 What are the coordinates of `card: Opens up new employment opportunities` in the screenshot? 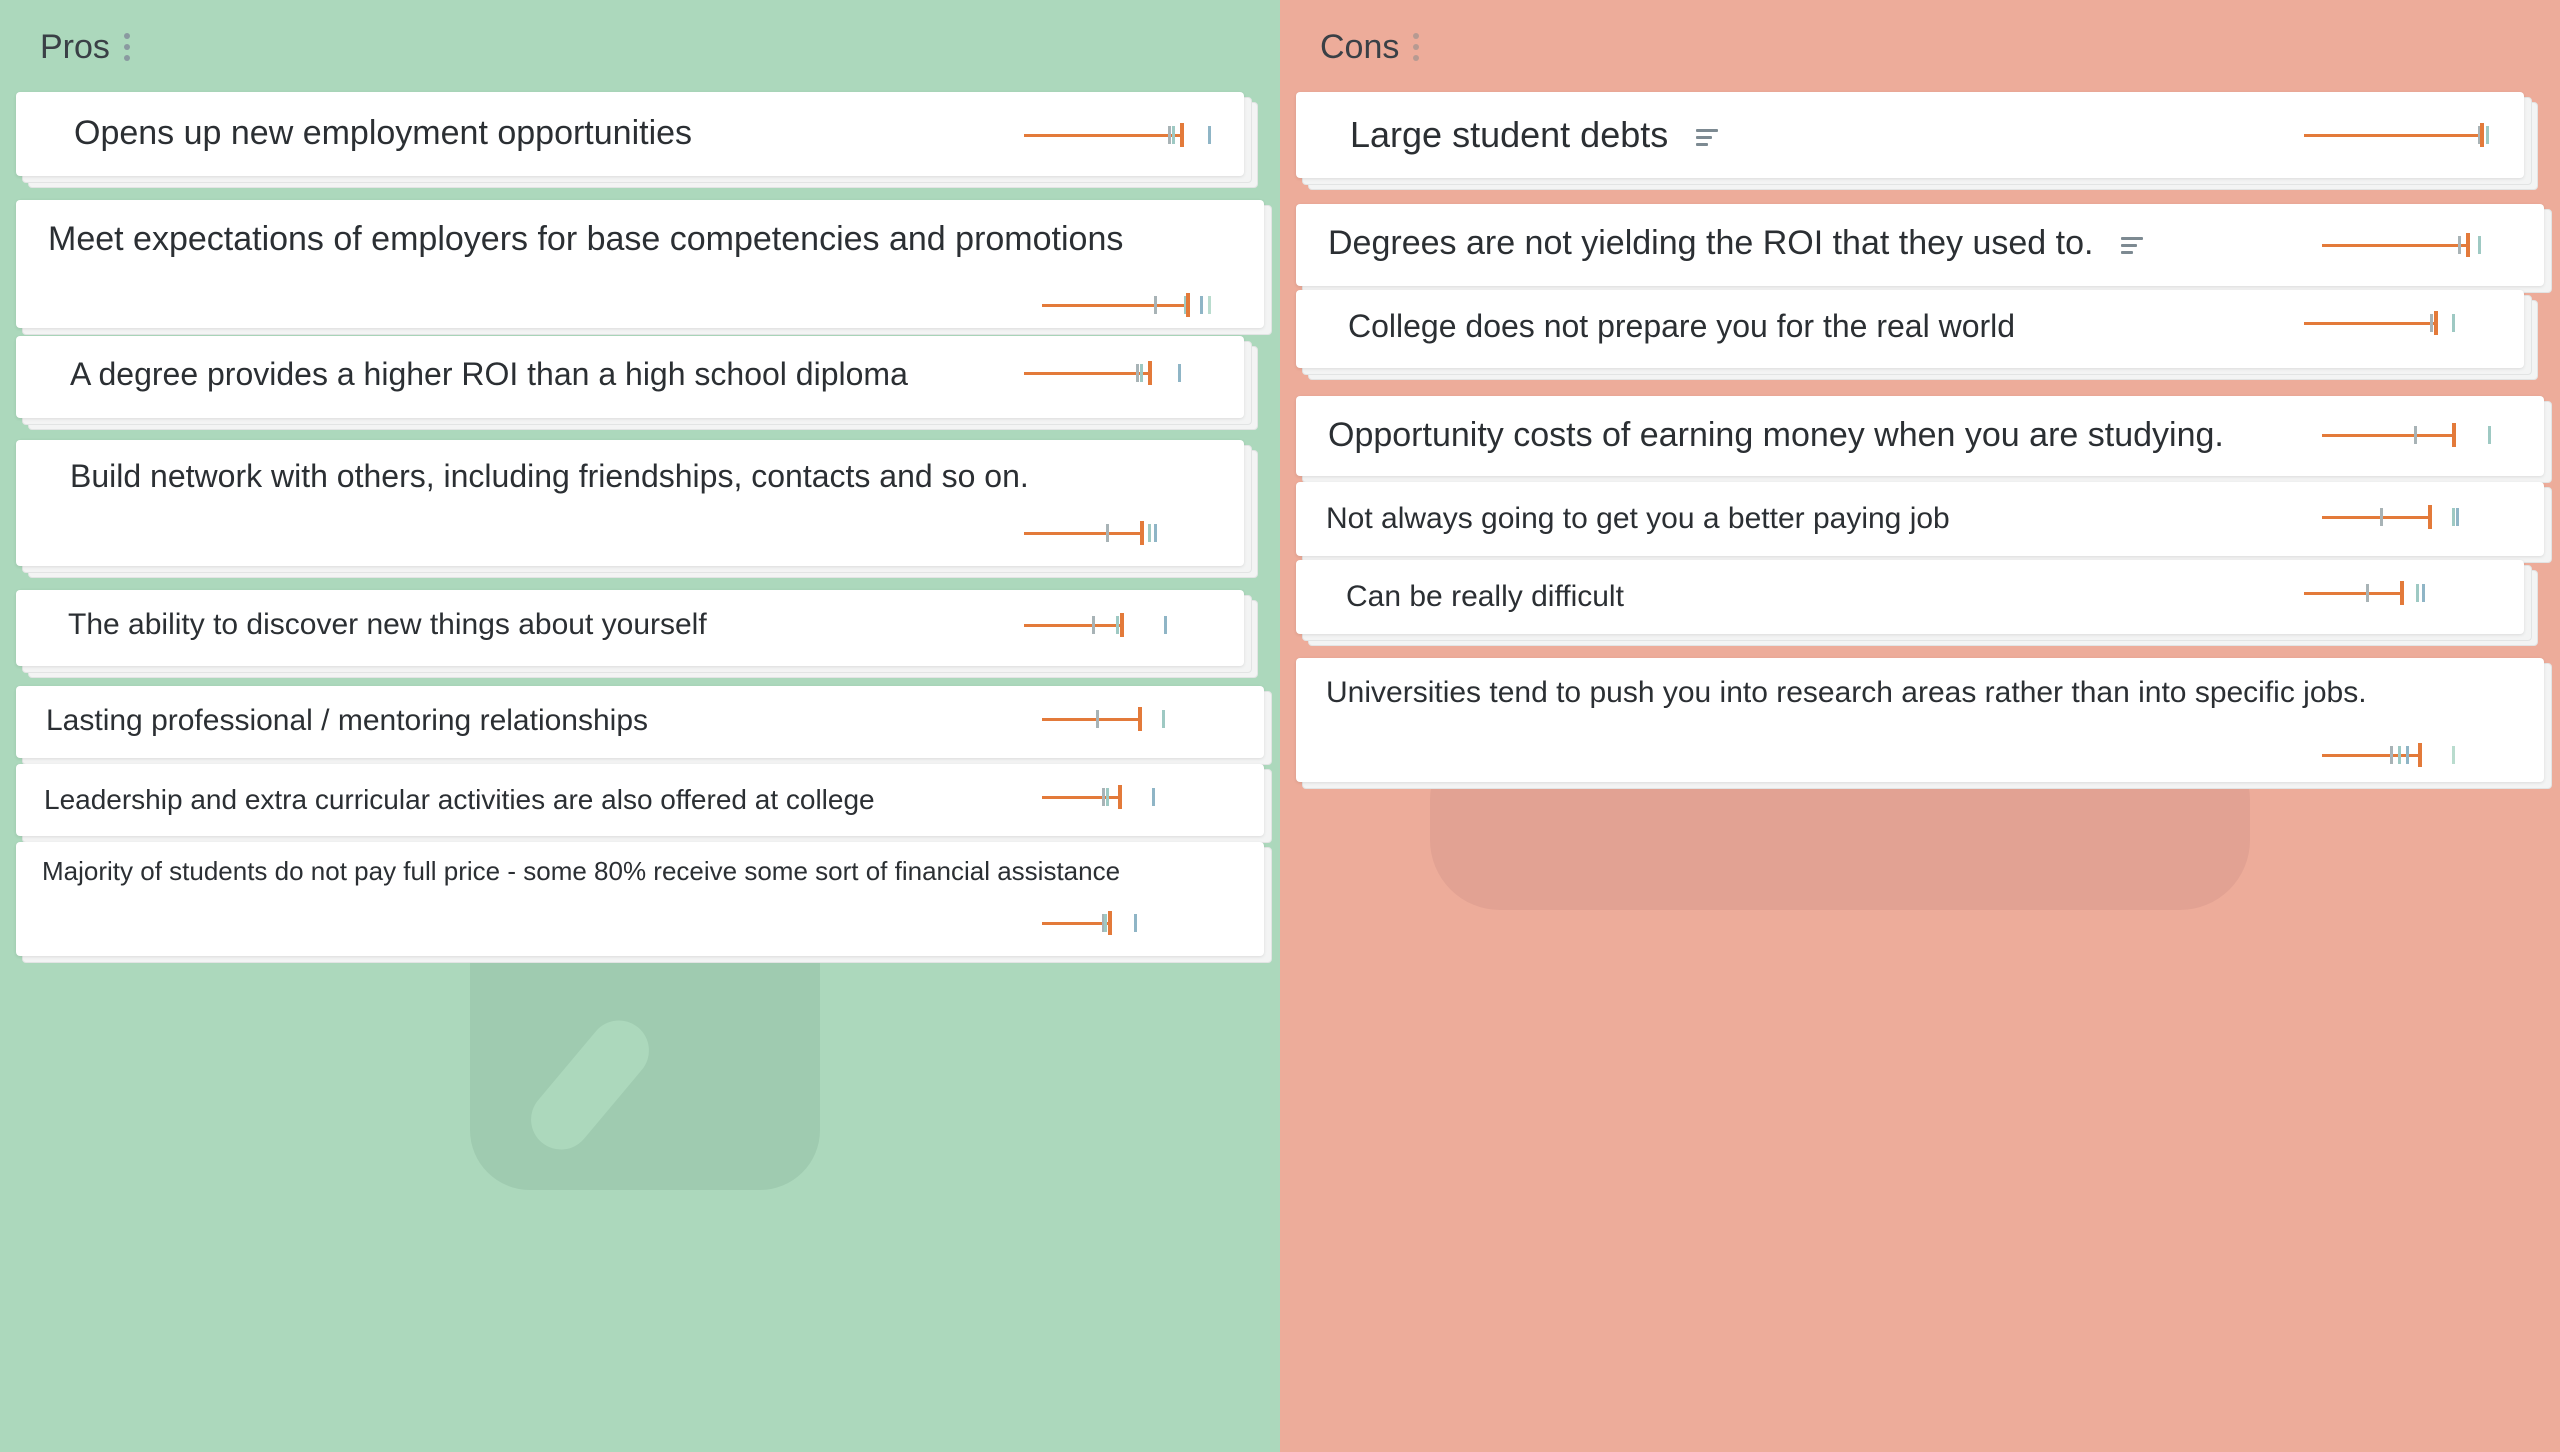 It's located at (637, 140).